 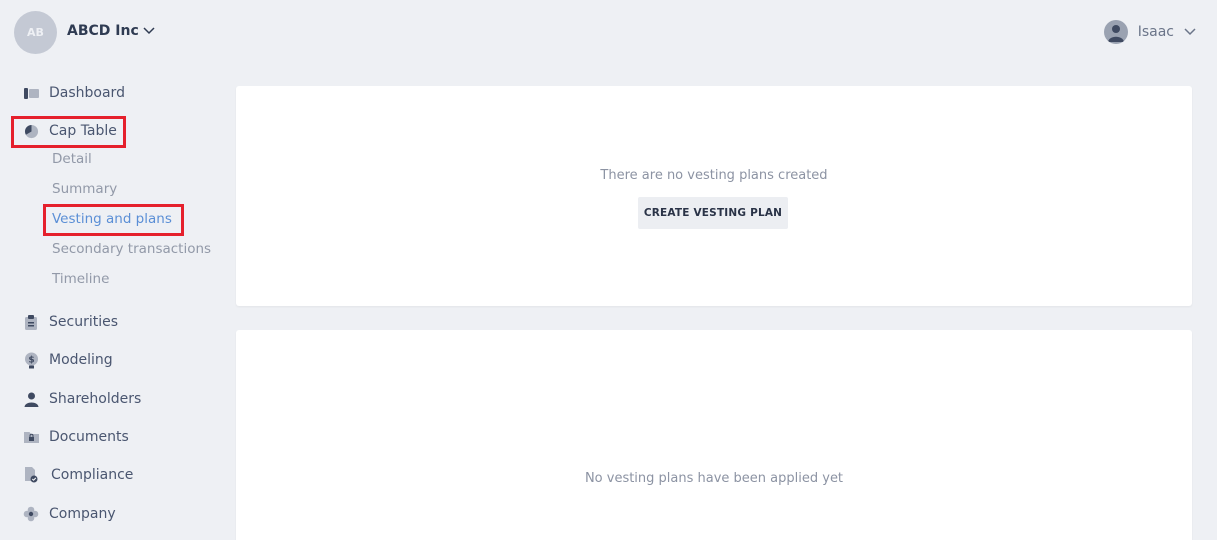 What do you see at coordinates (82, 399) in the screenshot?
I see `sidebar-item-shareholders: Shareholders` at bounding box center [82, 399].